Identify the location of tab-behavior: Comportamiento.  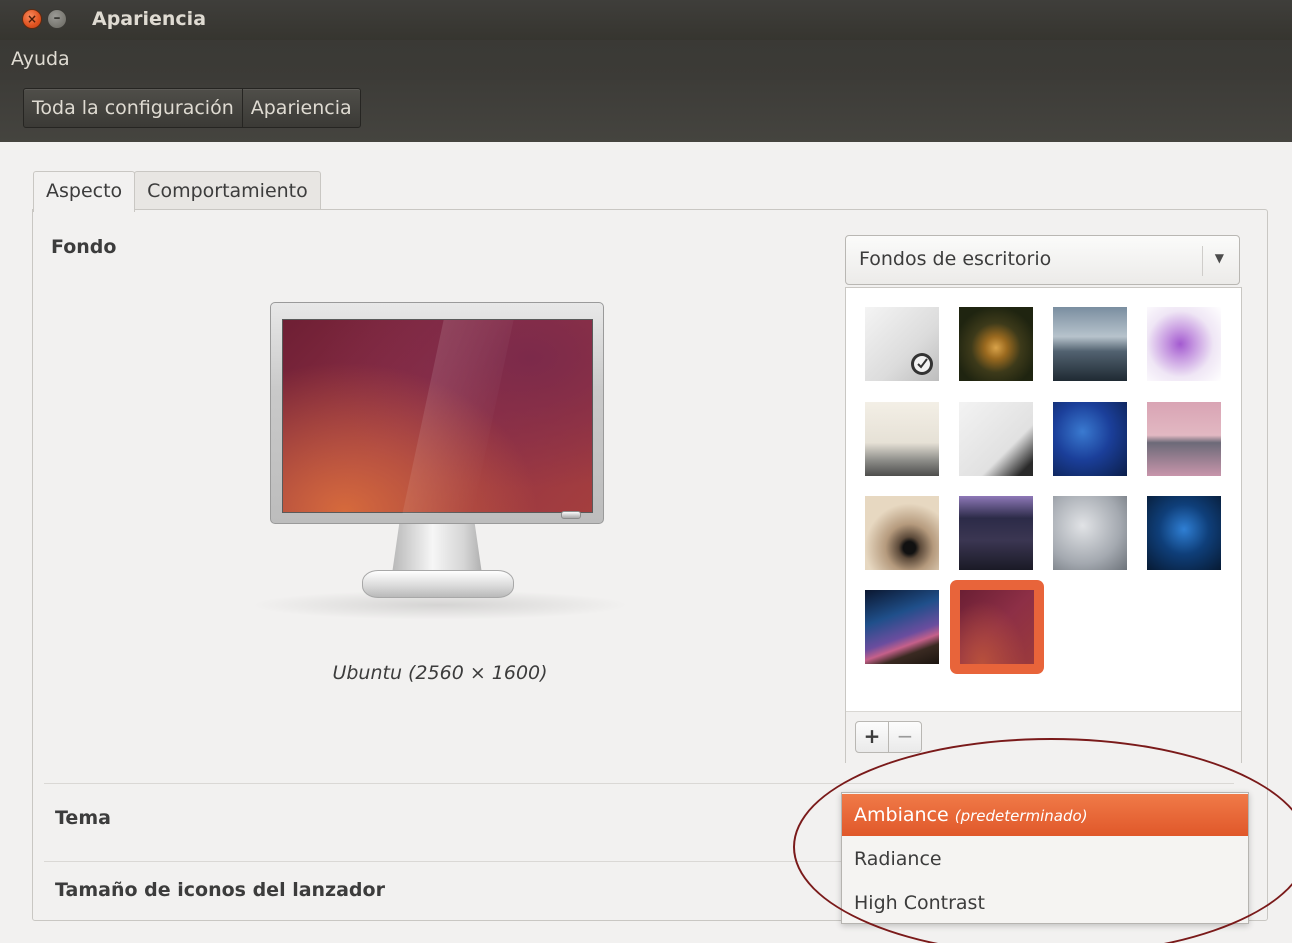
(227, 191).